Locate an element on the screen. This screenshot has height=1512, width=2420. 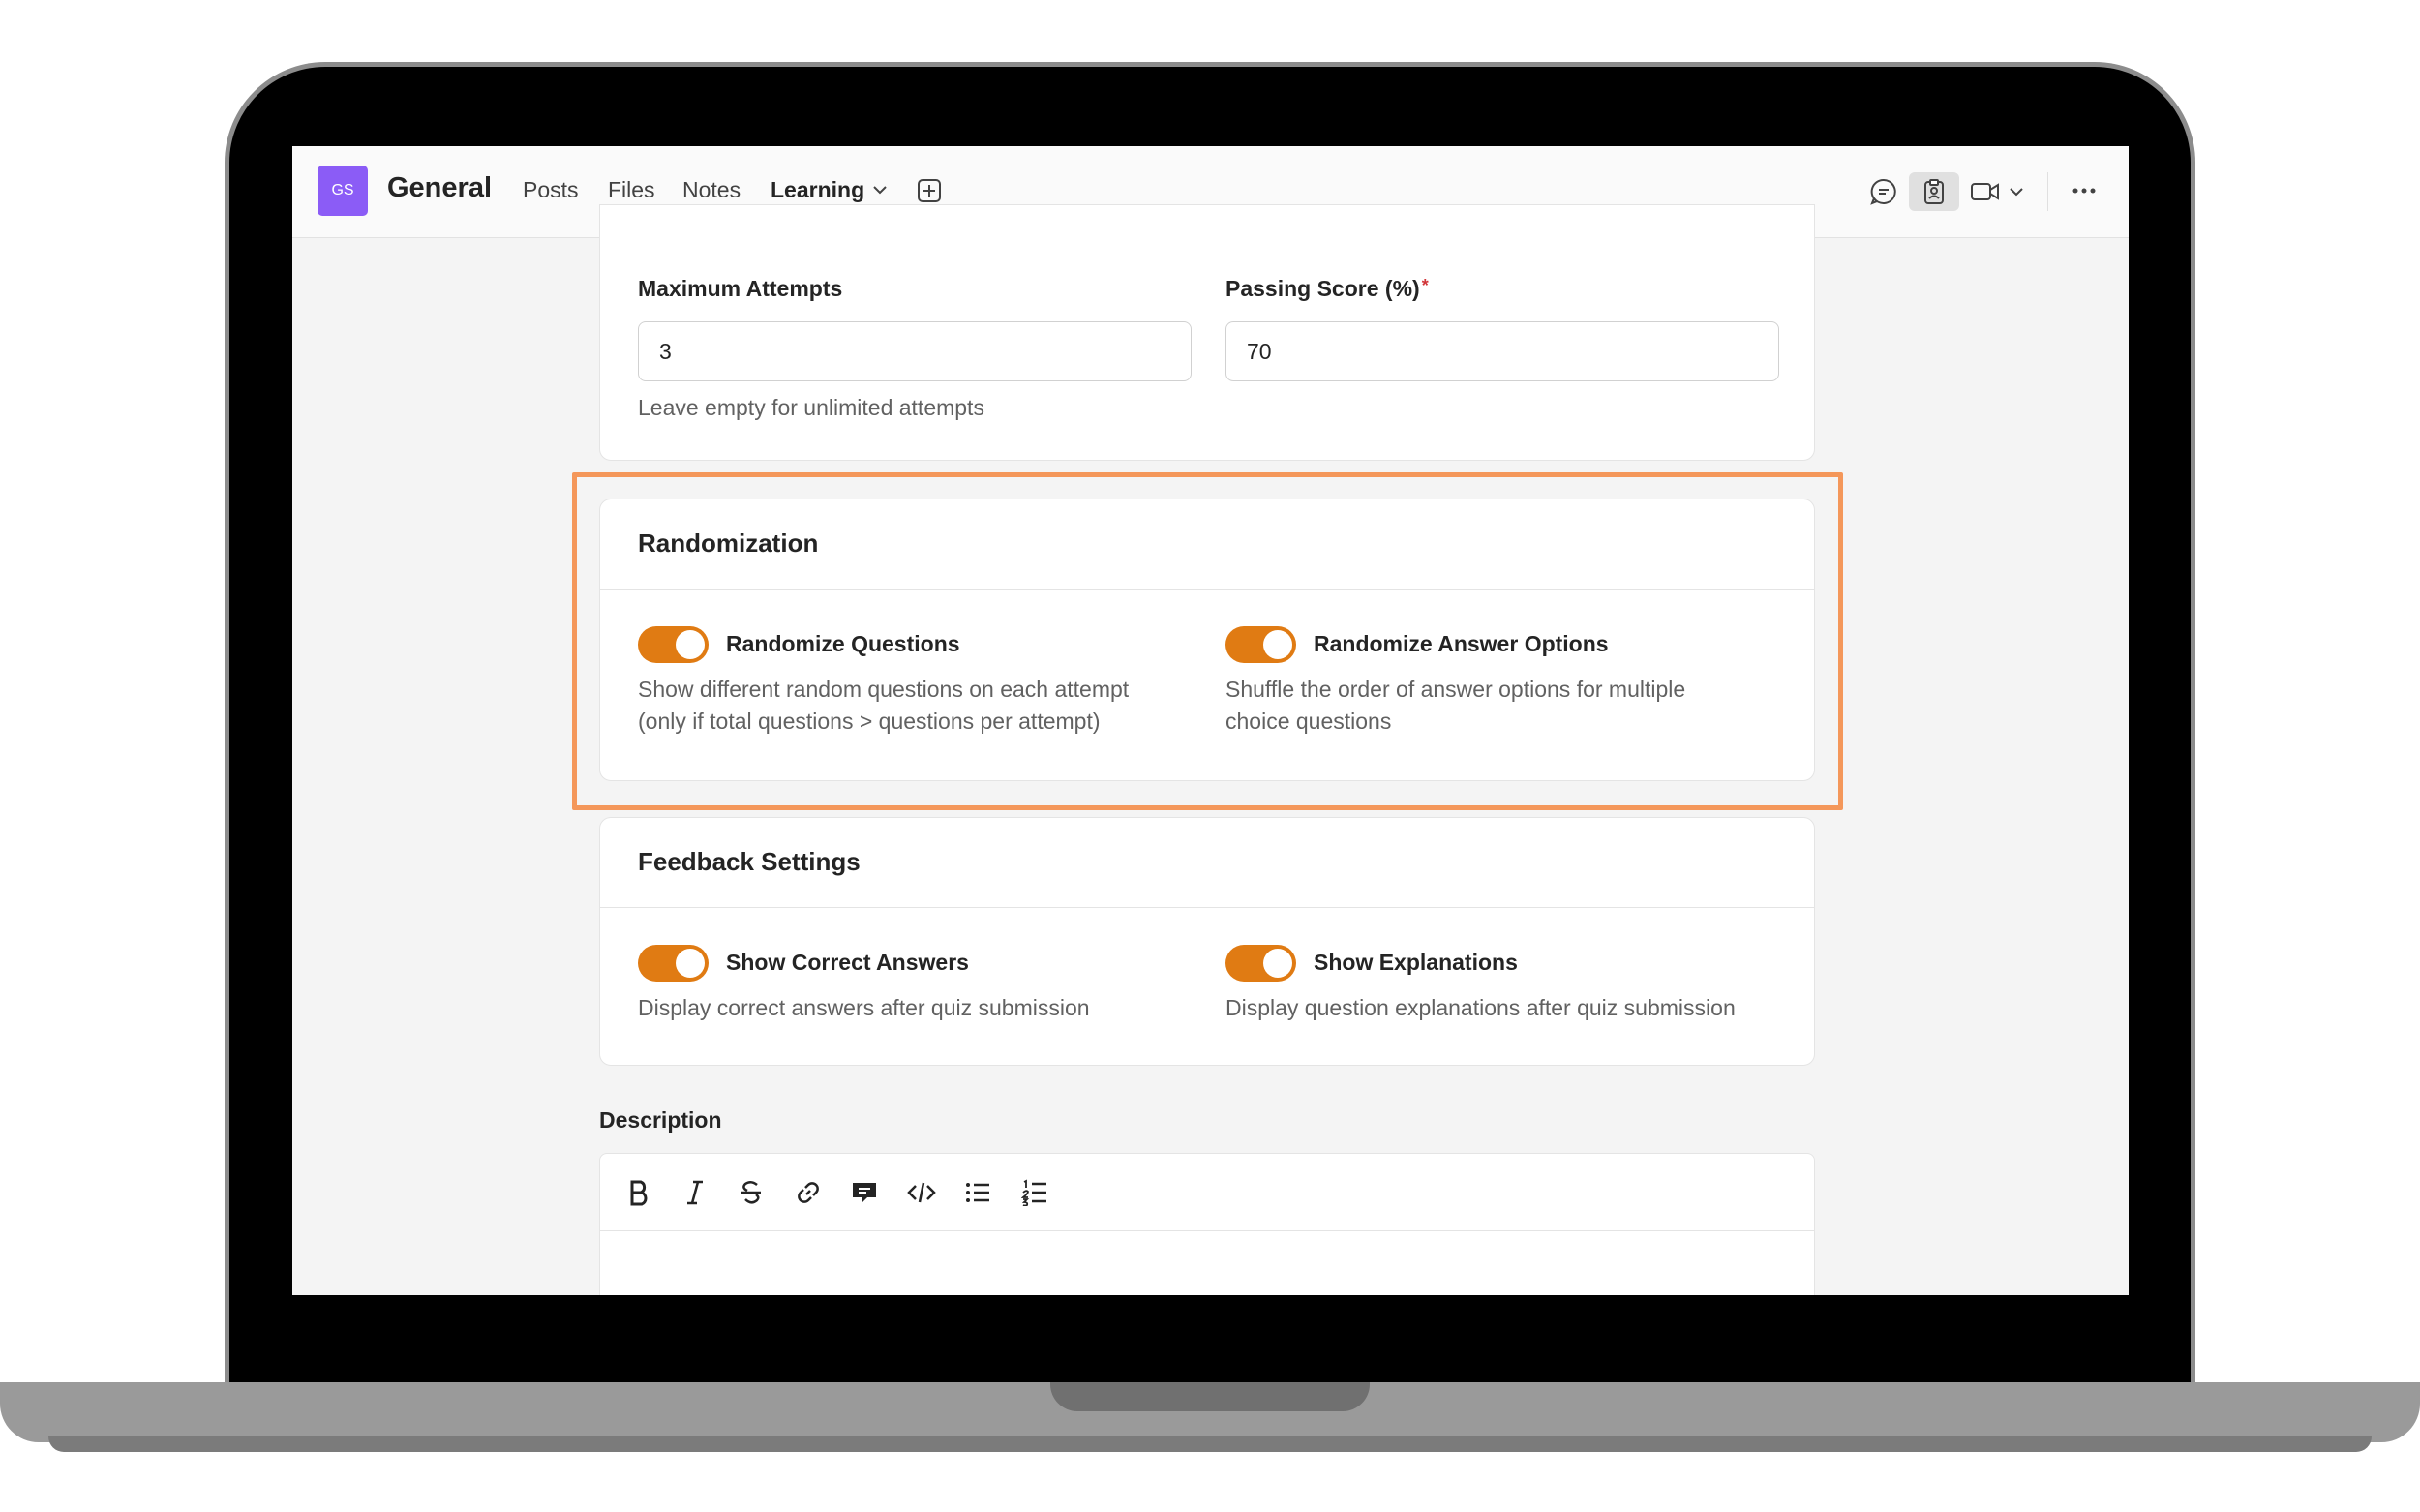
add-tab-icon is located at coordinates (929, 190).